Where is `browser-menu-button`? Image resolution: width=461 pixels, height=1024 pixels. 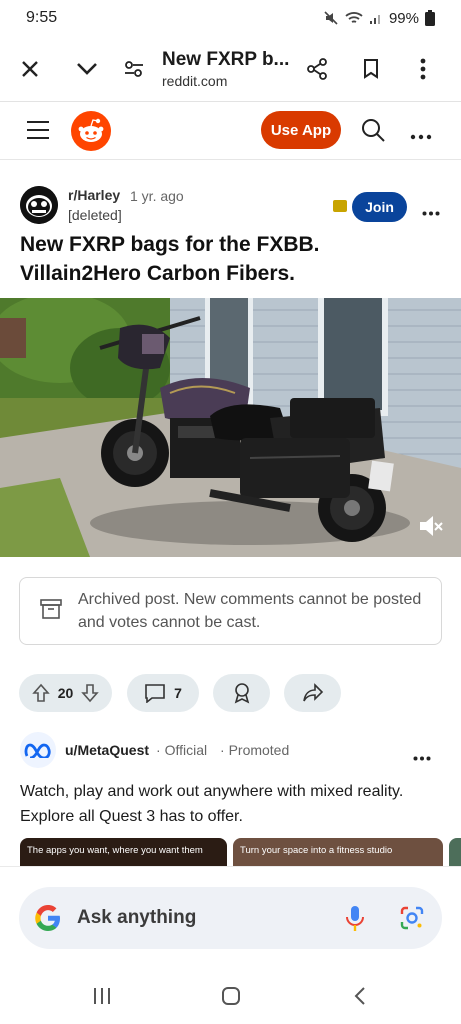
browser-menu-button is located at coordinates (423, 69).